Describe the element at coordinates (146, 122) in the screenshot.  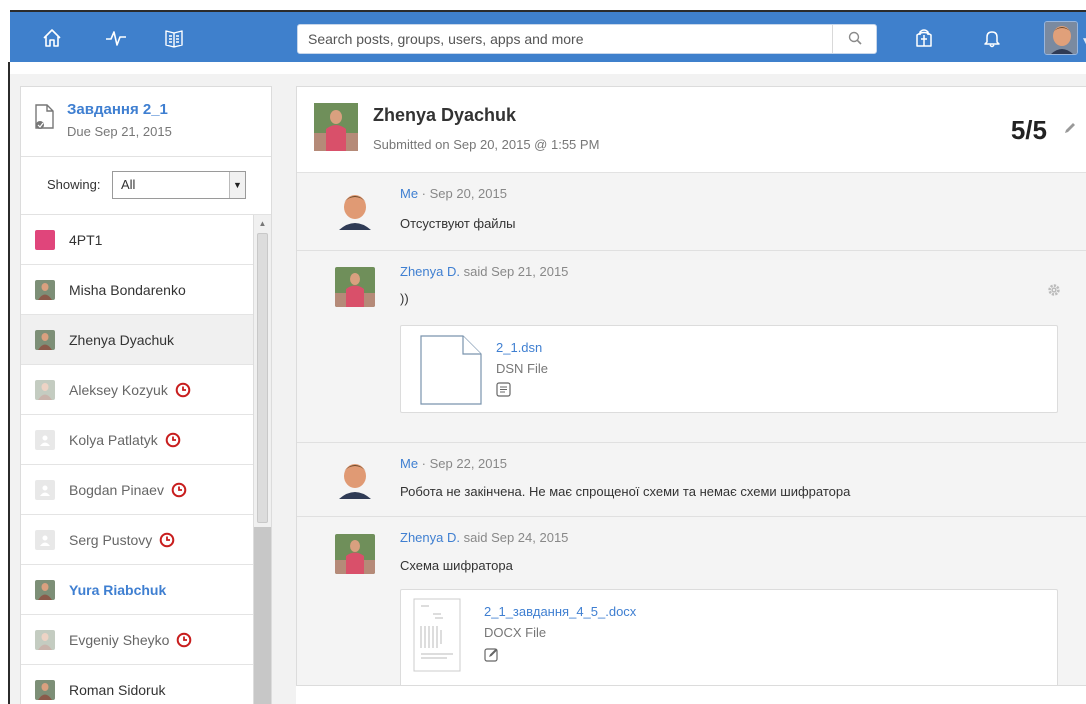
I see `assignment-header: Завдання 2_1 Due Sep 21, 2015` at that location.